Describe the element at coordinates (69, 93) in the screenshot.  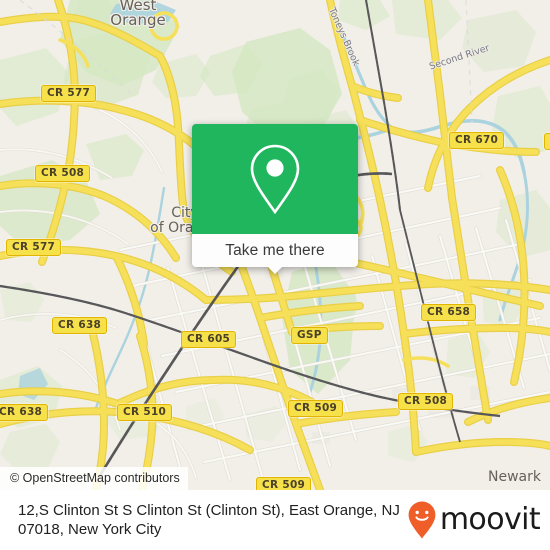
I see `shield-cr-577-top: CR 577` at that location.